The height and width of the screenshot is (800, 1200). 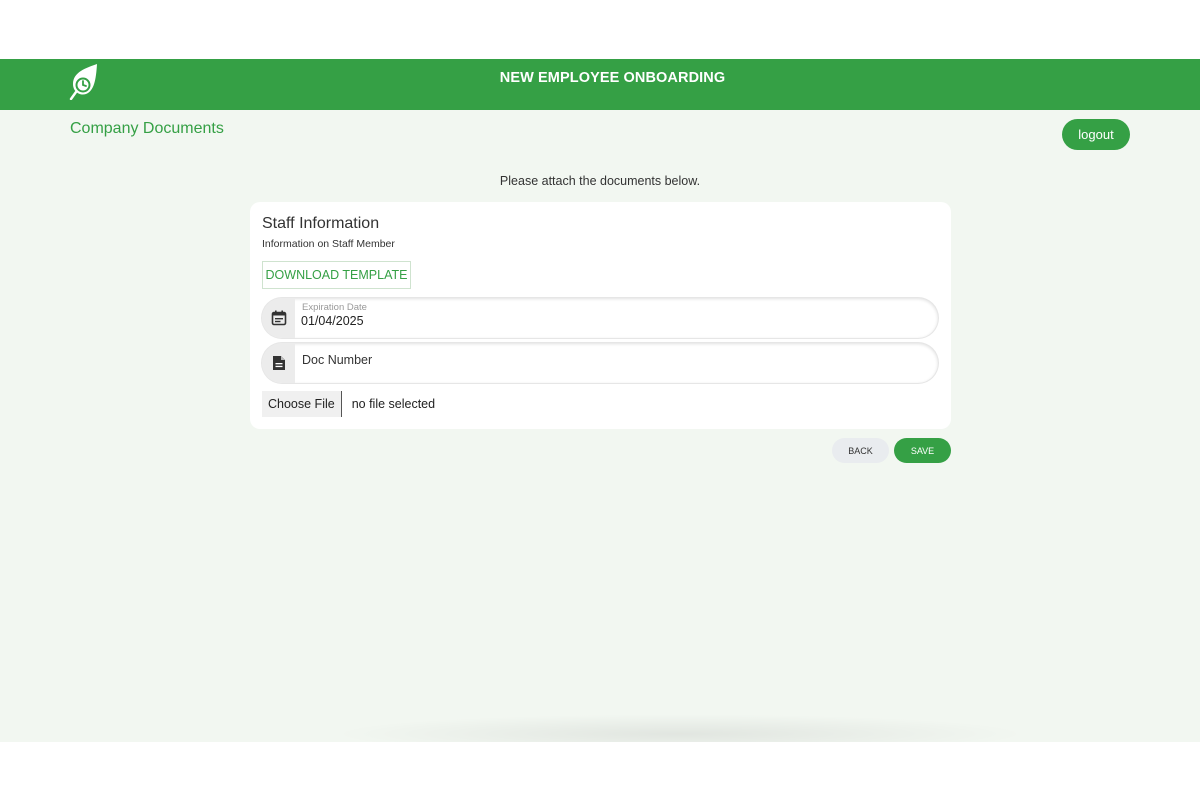 I want to click on calendar-icon, so click(x=278, y=318).